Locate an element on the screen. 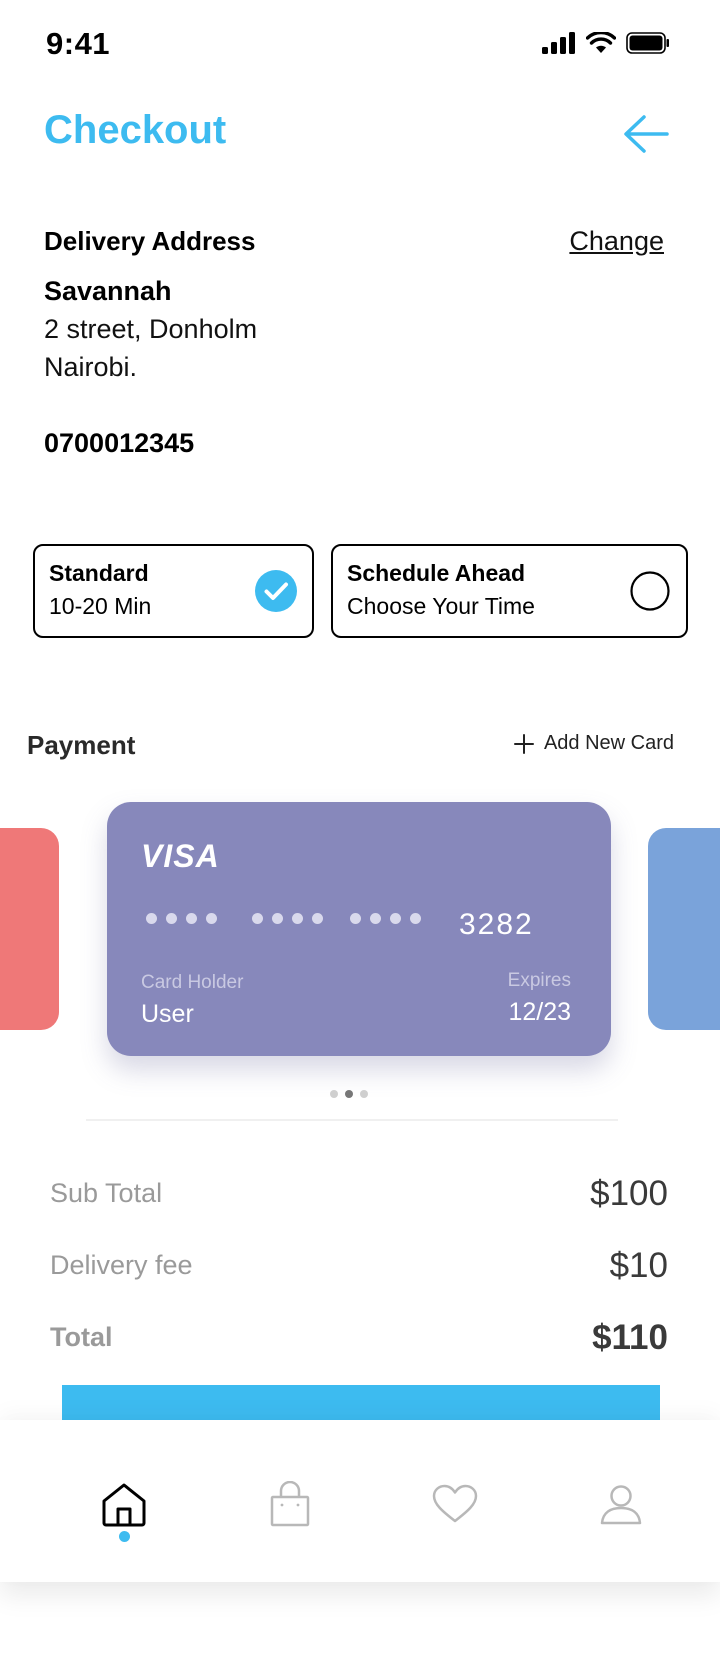 The width and height of the screenshot is (720, 1678). checkout-button is located at coordinates (361, 1405).